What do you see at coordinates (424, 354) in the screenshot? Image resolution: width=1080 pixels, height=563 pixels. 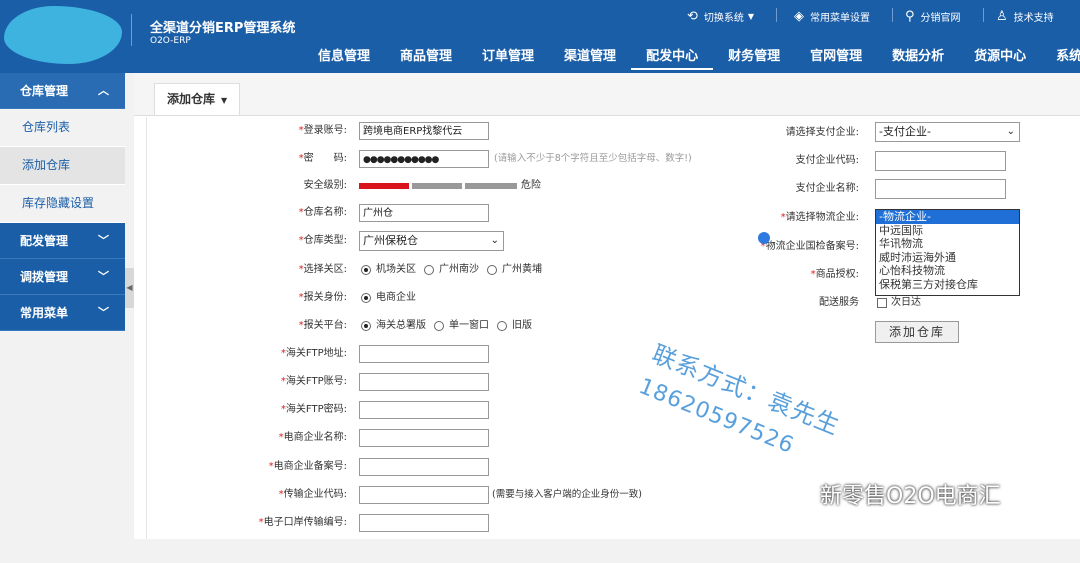 I see `ftp-address-input` at bounding box center [424, 354].